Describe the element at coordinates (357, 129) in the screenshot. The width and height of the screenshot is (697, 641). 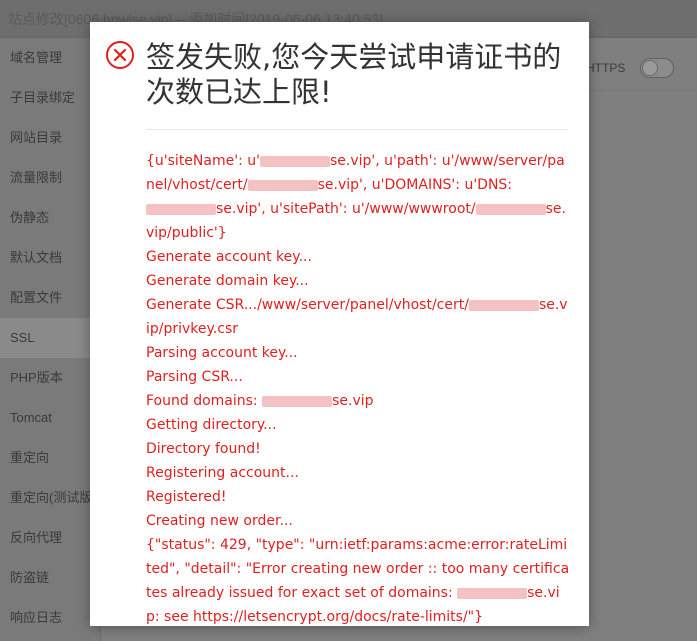
I see `dialog-divider` at that location.